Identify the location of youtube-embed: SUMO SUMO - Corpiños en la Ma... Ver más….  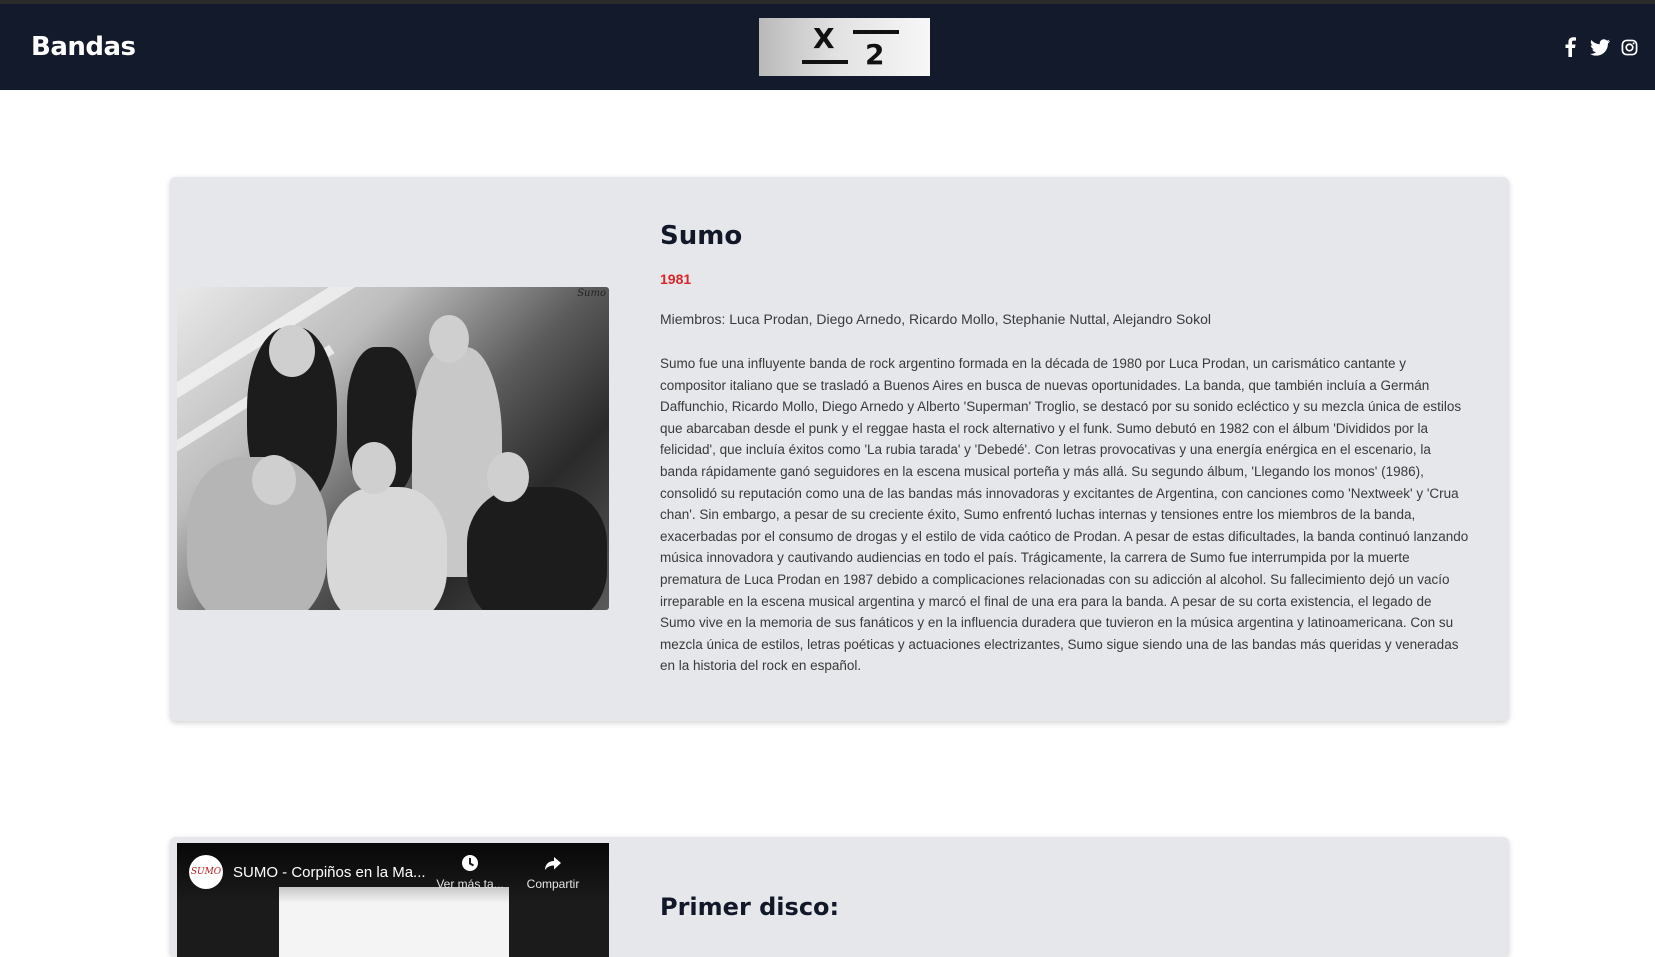
(393, 900).